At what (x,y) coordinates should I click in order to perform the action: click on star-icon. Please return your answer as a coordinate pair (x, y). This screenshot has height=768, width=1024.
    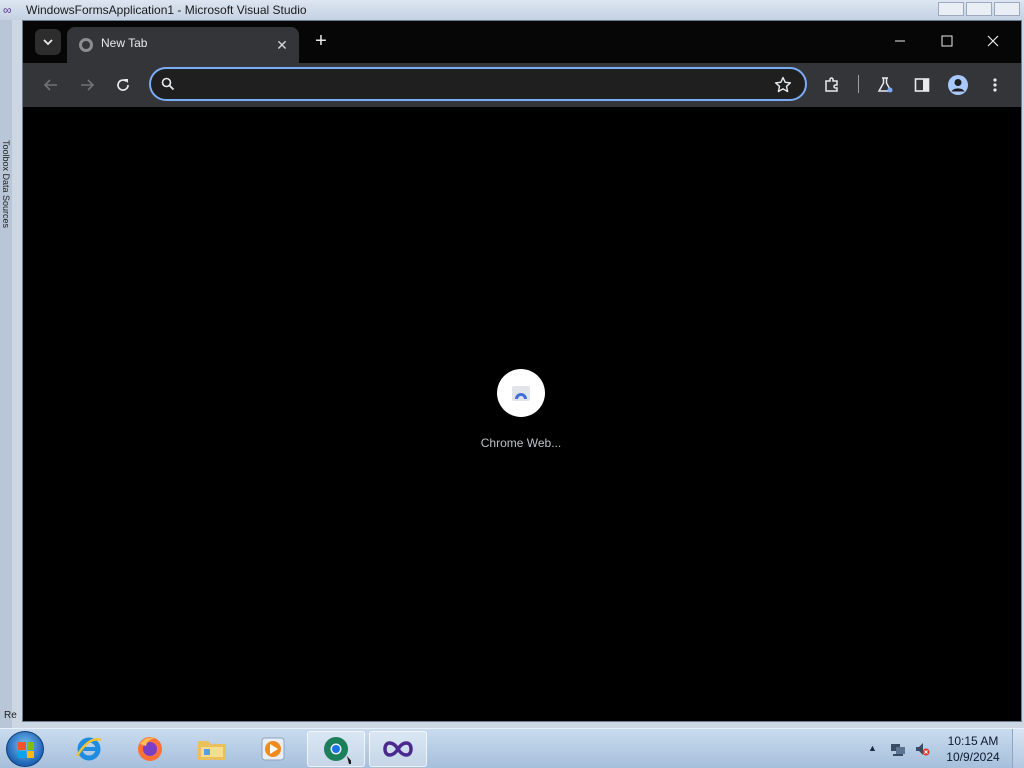
    Looking at the image, I should click on (783, 85).